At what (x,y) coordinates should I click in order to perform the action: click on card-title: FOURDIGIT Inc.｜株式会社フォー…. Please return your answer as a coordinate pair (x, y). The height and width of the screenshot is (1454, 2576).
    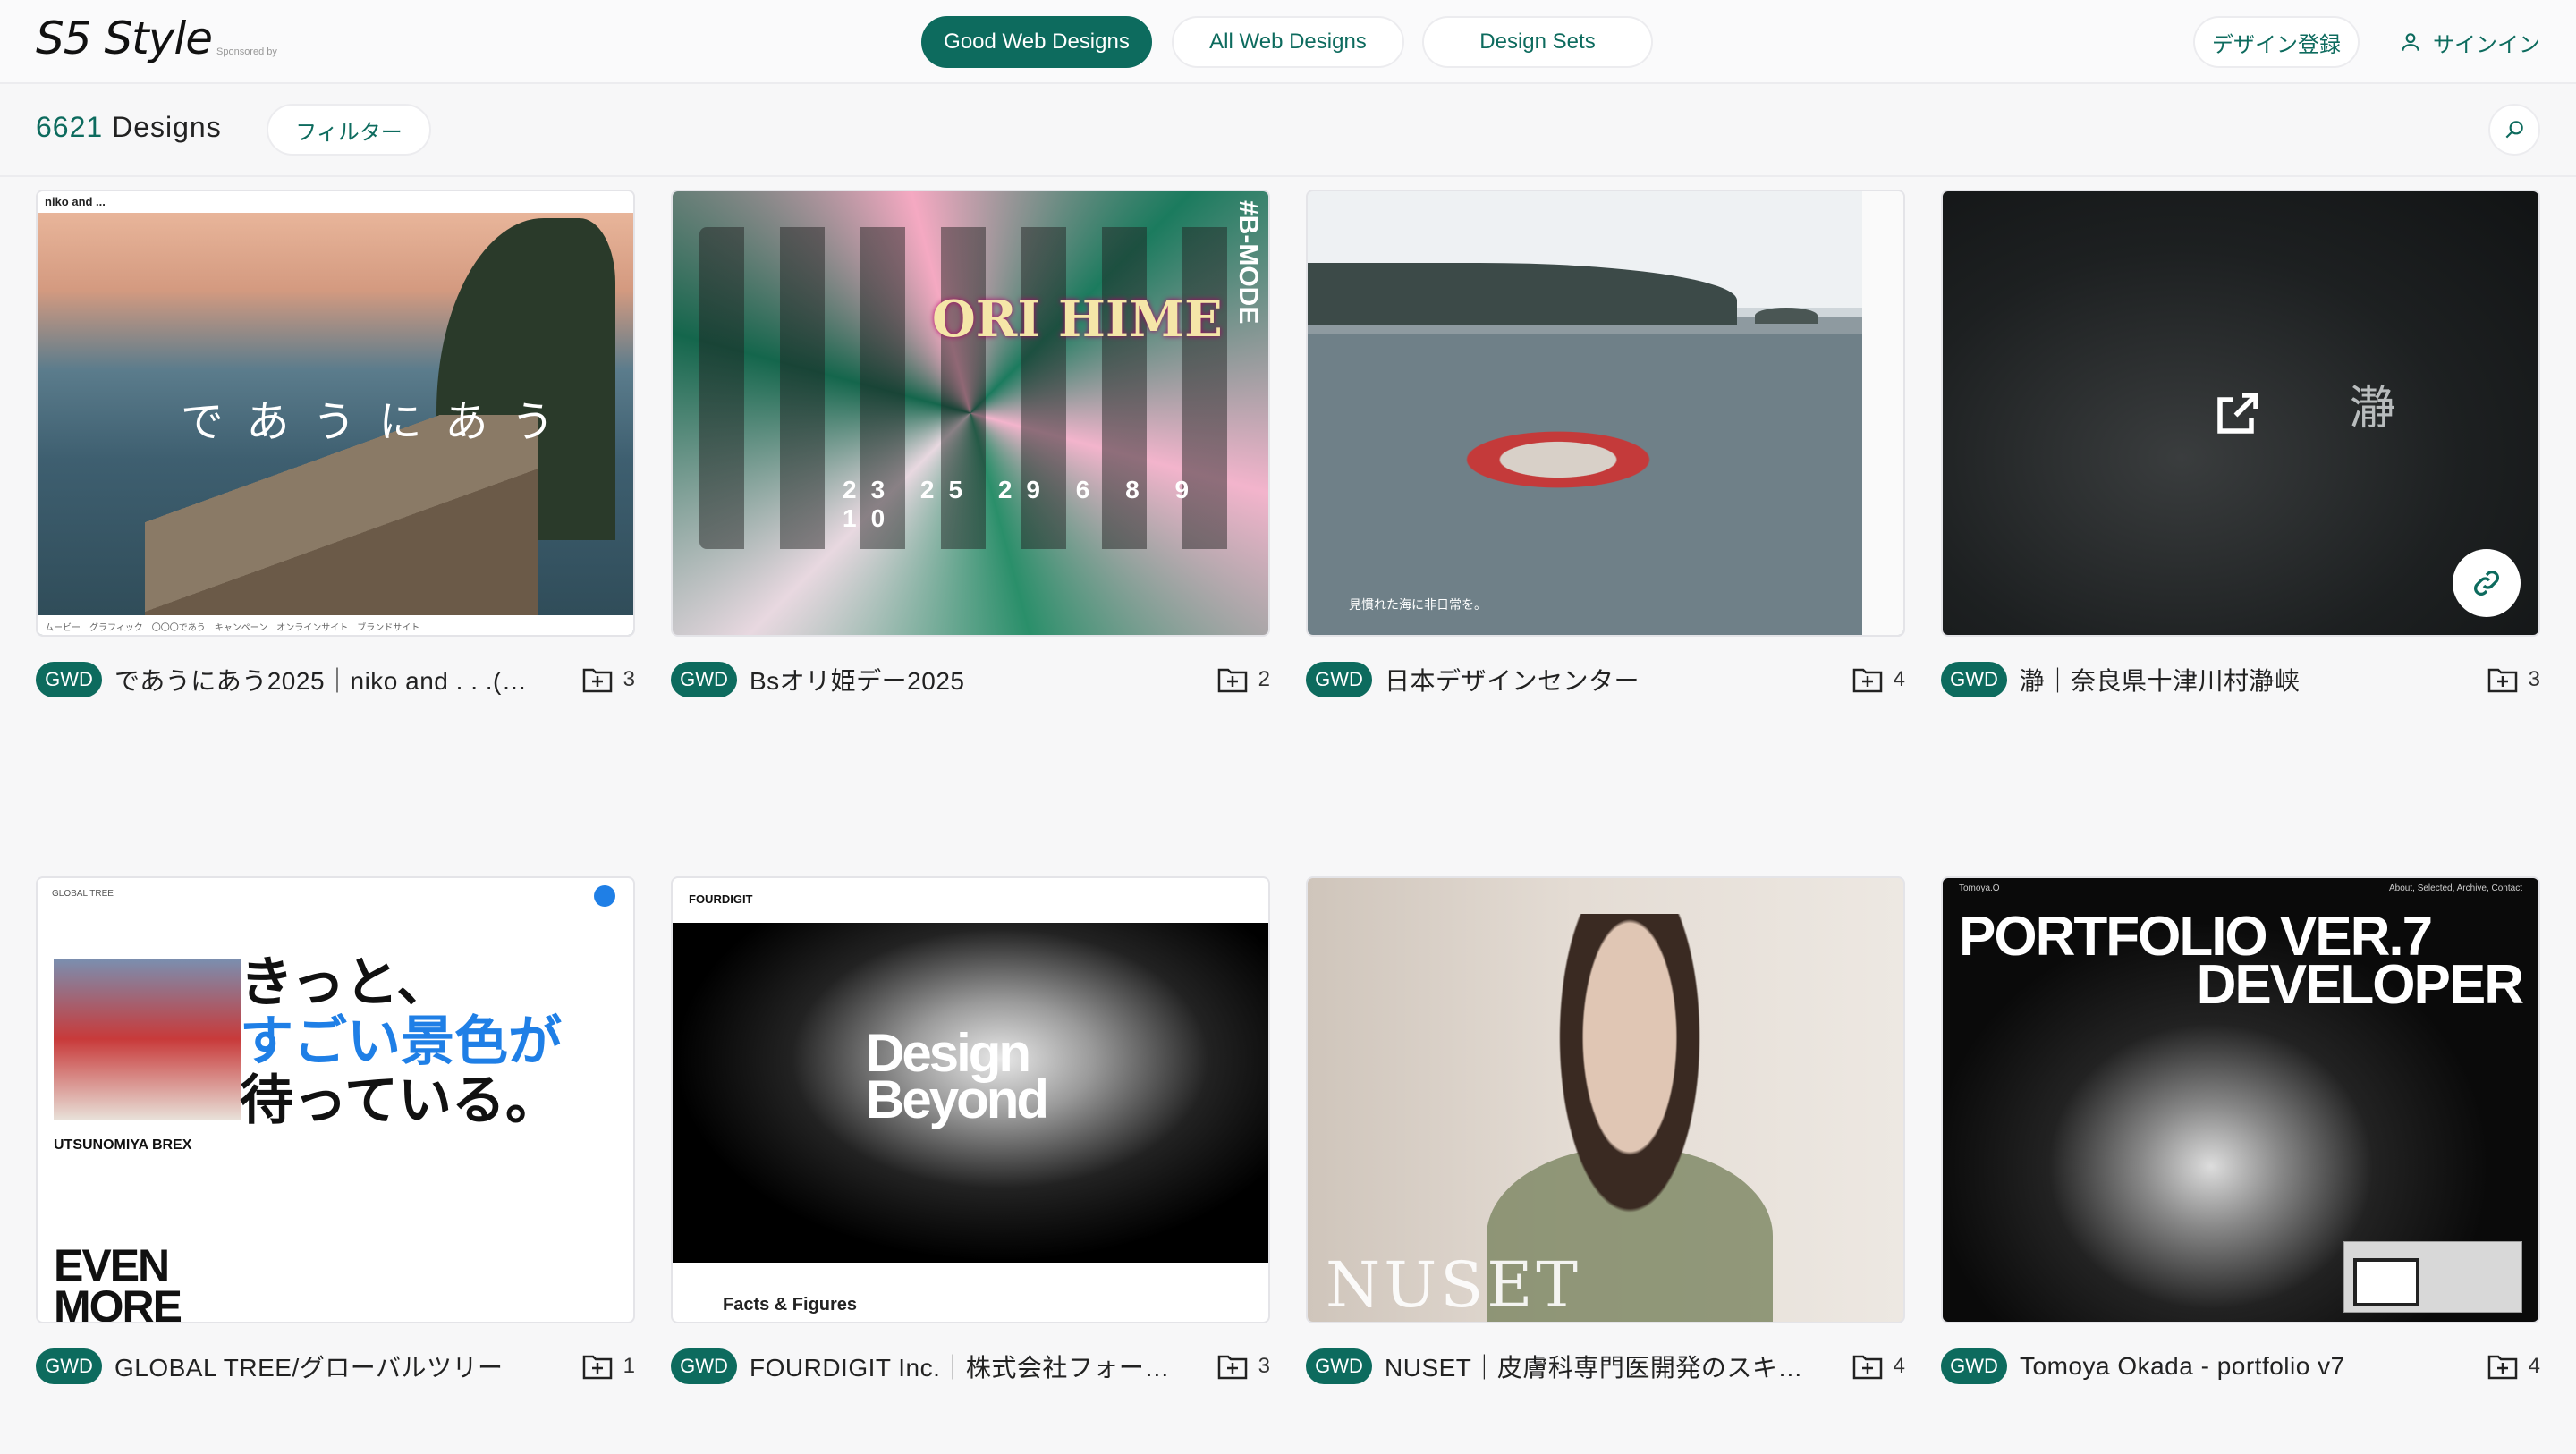
    Looking at the image, I should click on (960, 1366).